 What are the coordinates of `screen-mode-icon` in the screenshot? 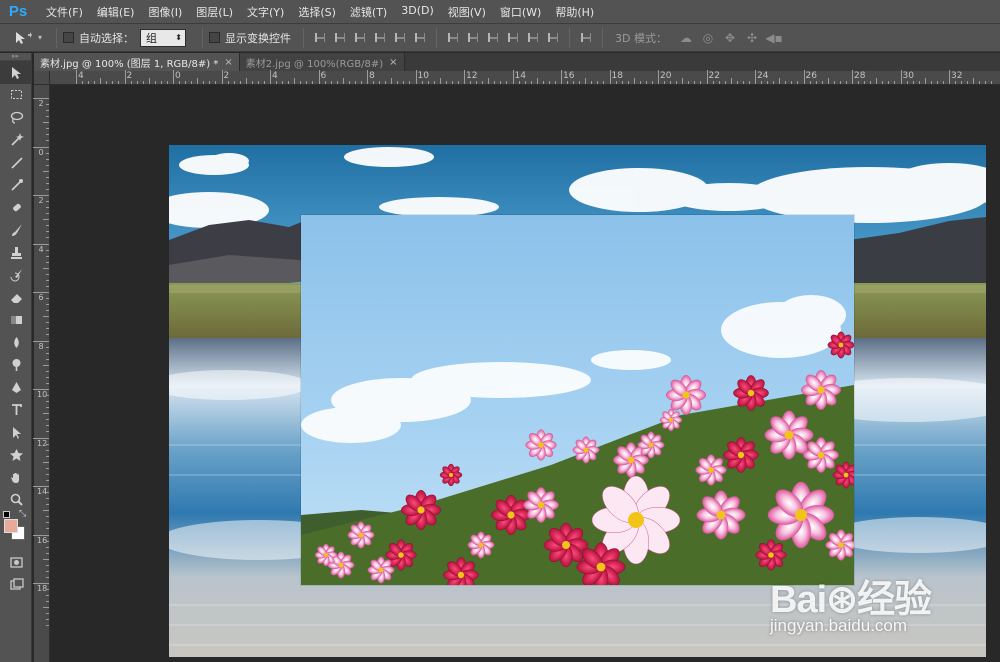 It's located at (16, 585).